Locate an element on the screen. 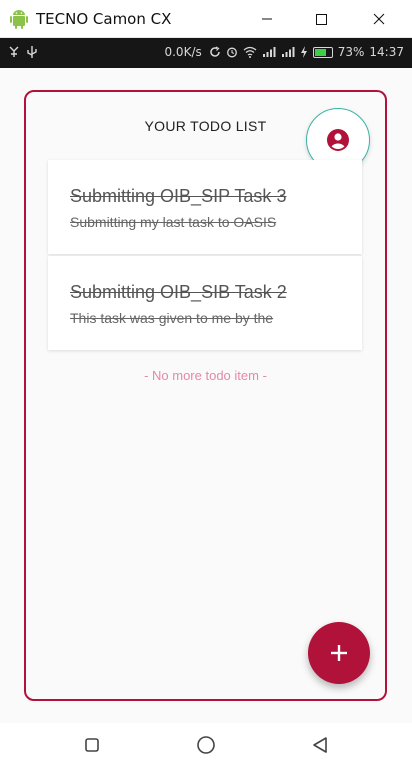 Image resolution: width=412 pixels, height=767 pixels. maximize-button is located at coordinates (321, 19).